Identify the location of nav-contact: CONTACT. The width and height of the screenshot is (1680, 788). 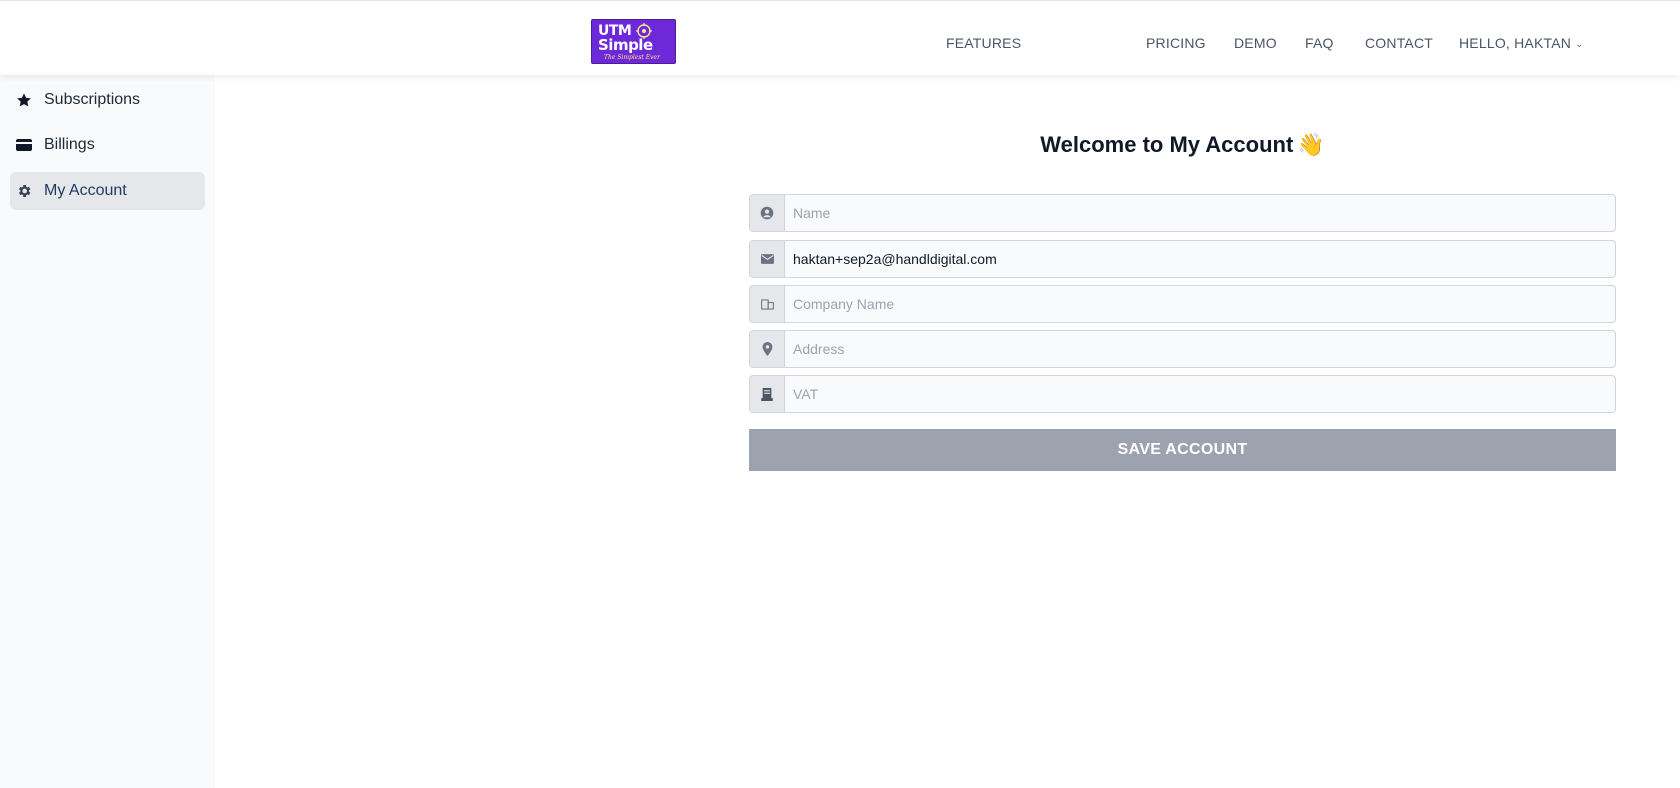
(1399, 43).